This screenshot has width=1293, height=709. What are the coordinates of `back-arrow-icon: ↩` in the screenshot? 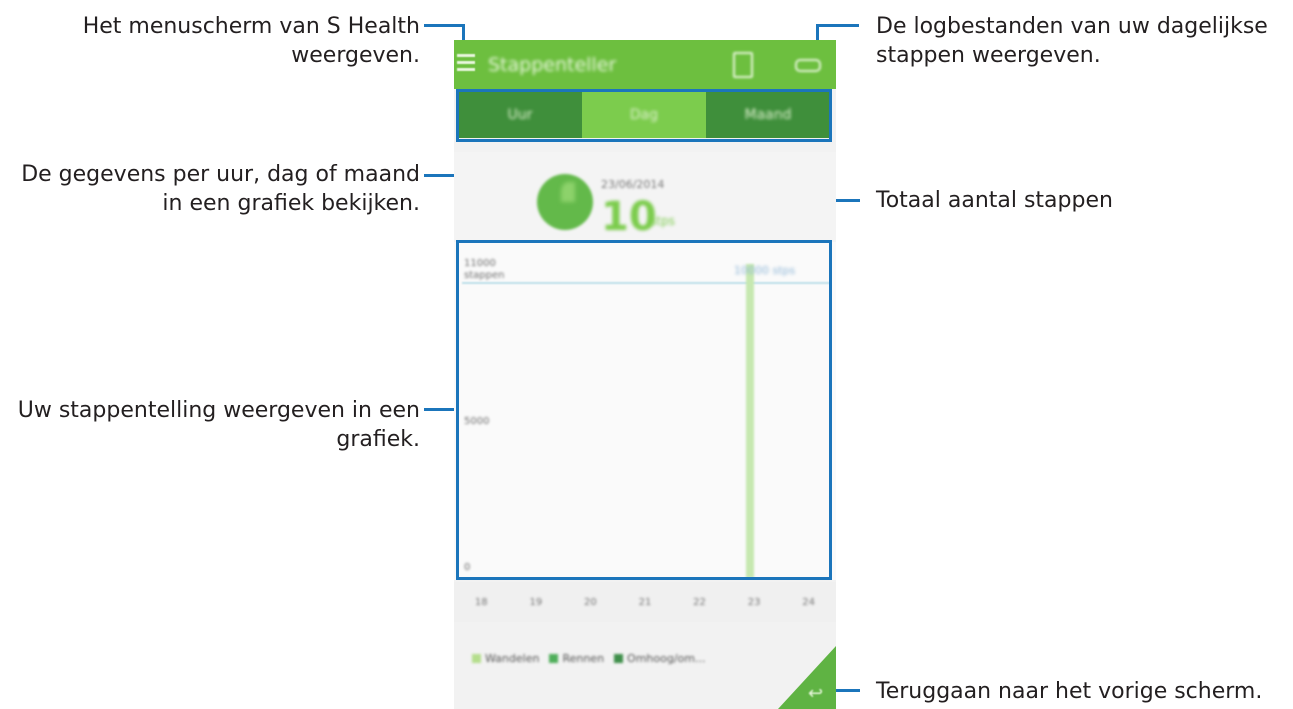 It's located at (815, 693).